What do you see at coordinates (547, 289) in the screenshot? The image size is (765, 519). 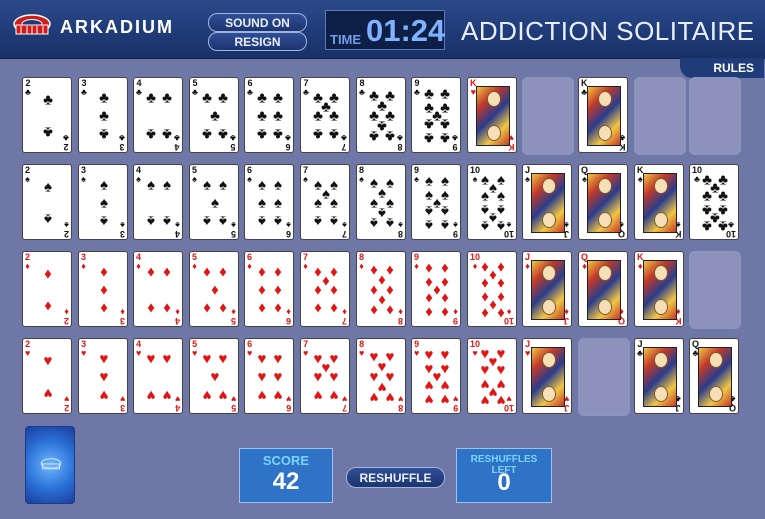 I see `playing-card: J ♦ J ♦` at bounding box center [547, 289].